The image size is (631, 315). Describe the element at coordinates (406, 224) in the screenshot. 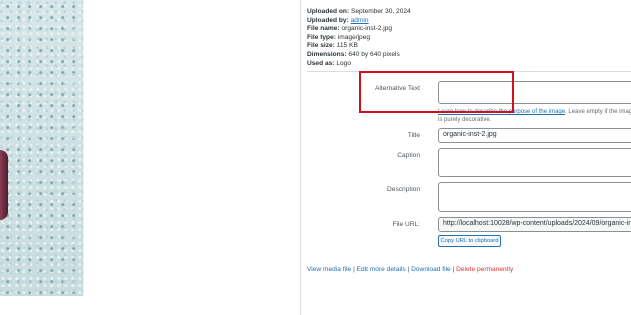

I see `file-url-label: File URL:` at that location.